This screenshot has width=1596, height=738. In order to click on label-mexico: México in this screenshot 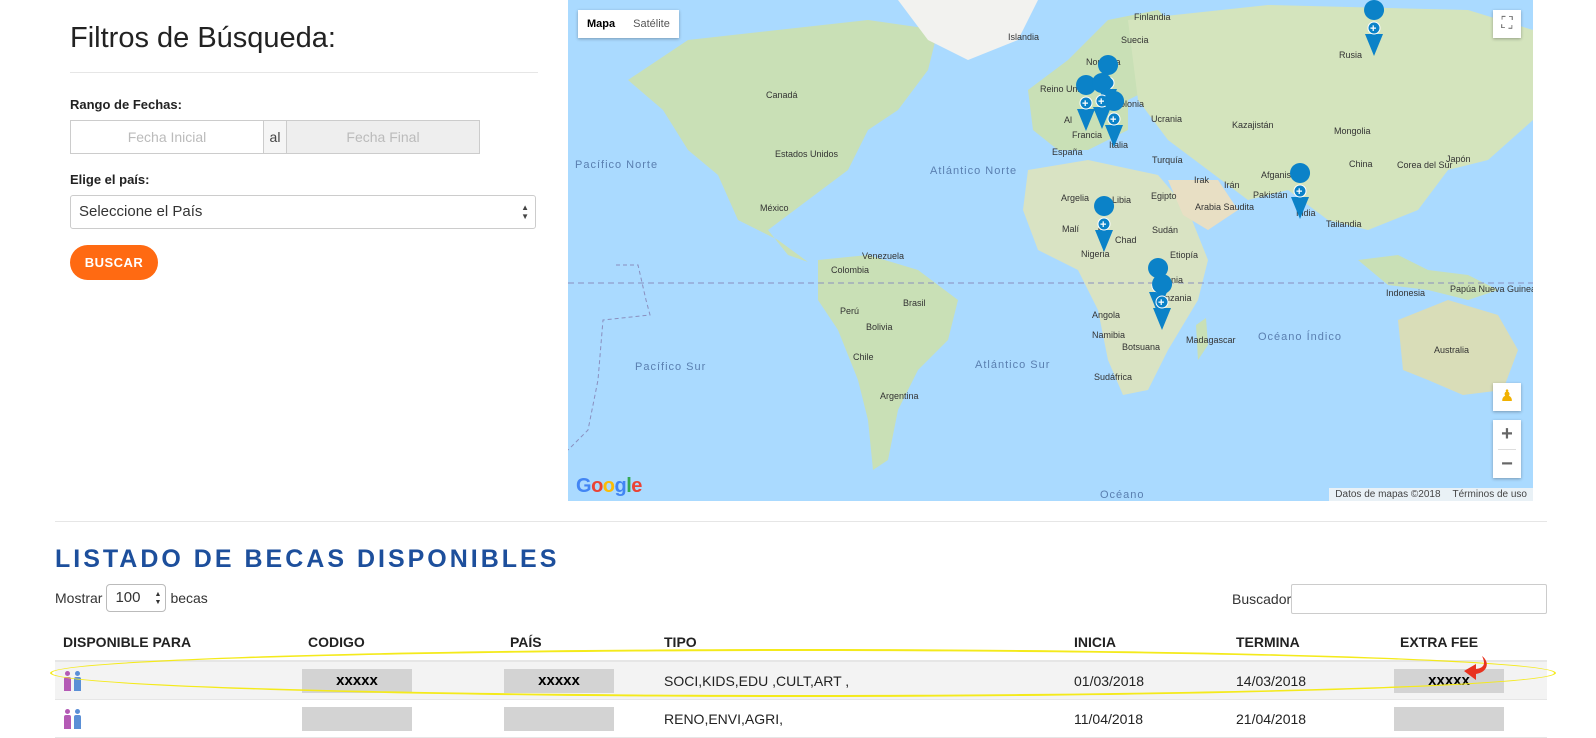, I will do `click(774, 208)`.